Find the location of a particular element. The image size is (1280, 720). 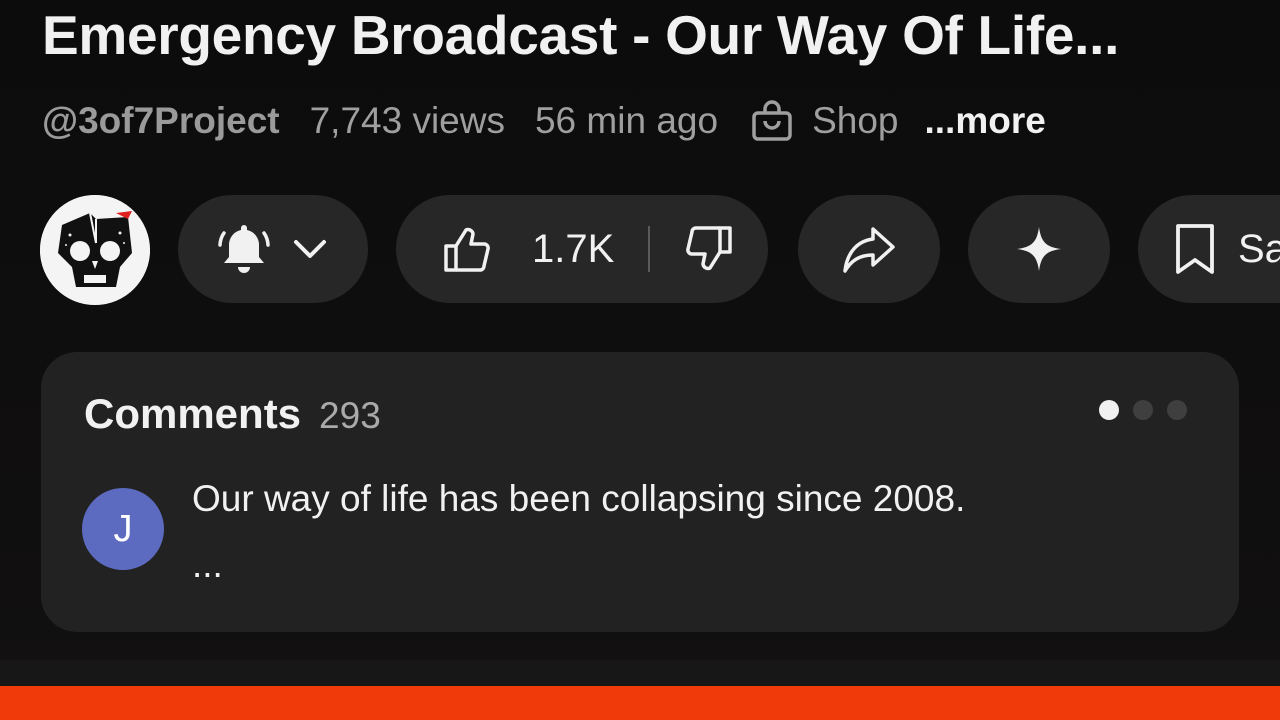

like-divider is located at coordinates (649, 249).